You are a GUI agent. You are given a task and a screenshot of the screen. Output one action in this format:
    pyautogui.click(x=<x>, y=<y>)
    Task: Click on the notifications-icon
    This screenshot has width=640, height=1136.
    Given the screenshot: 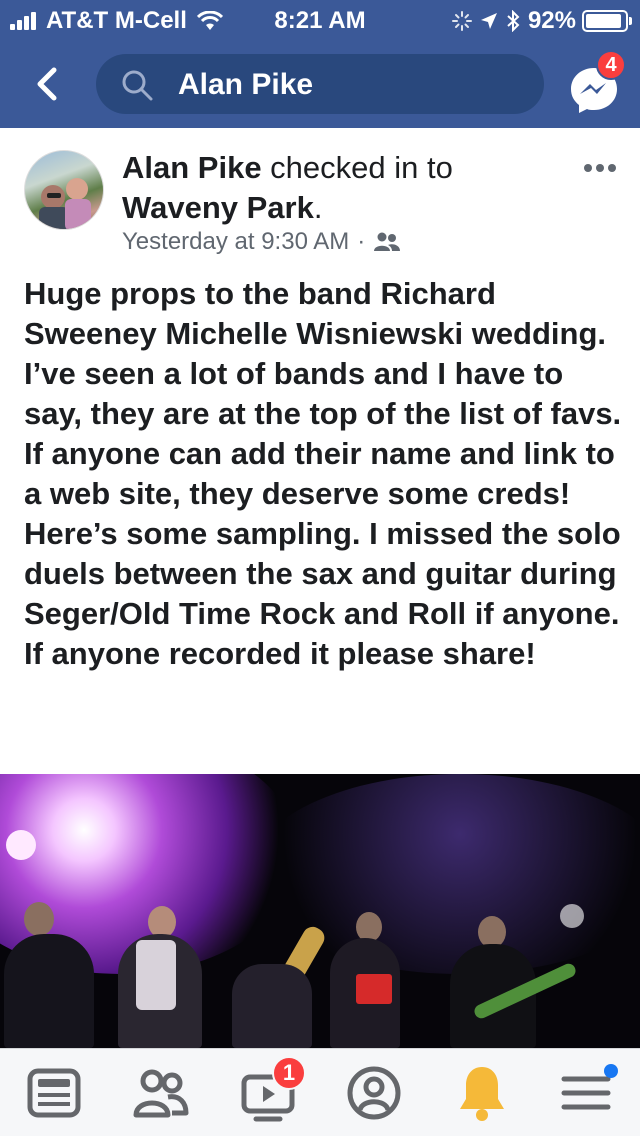 What is the action you would take?
    pyautogui.click(x=482, y=1094)
    